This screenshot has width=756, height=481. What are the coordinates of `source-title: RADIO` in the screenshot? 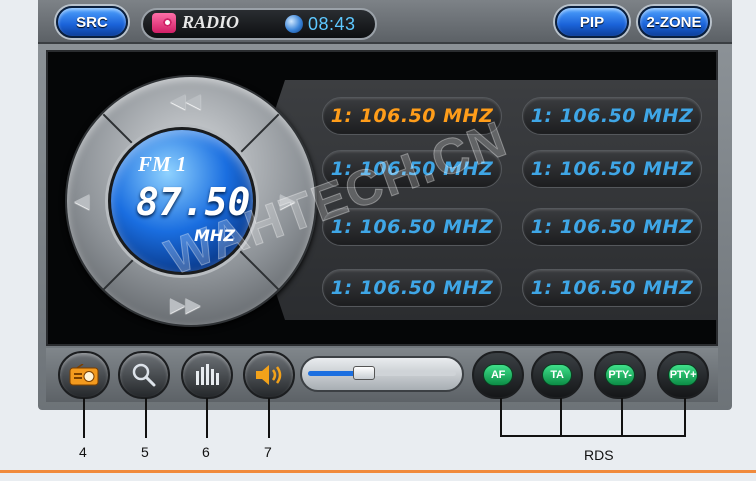 It's located at (211, 22).